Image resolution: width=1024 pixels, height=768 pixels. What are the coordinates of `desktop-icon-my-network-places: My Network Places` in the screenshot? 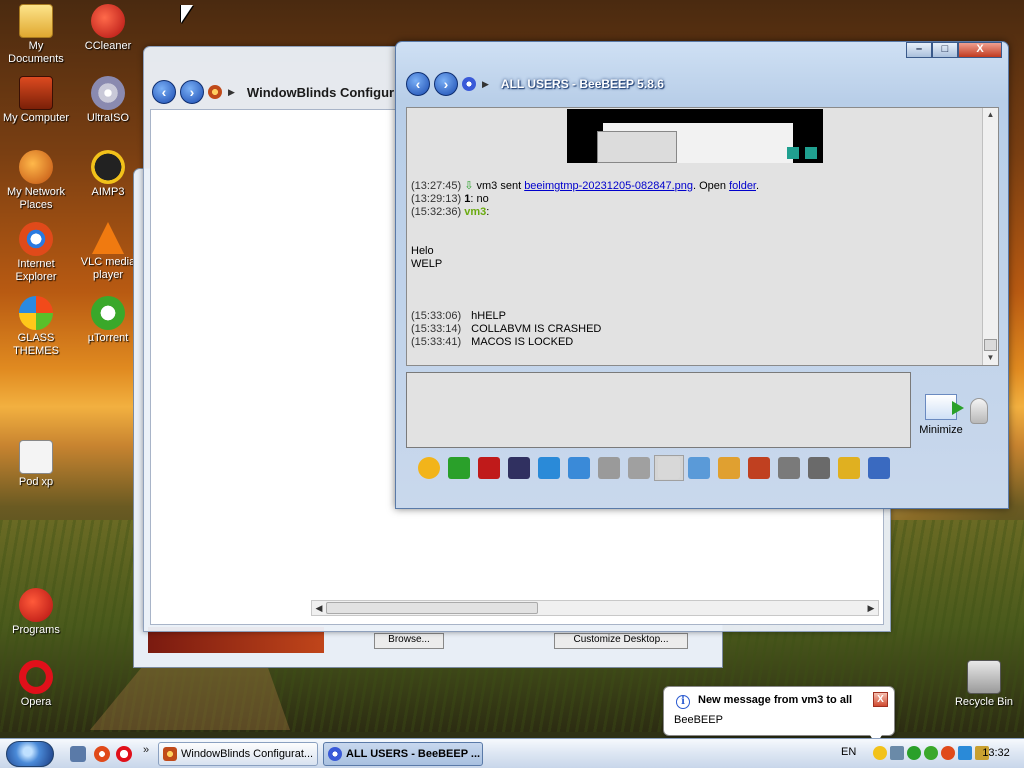 It's located at (36, 181).